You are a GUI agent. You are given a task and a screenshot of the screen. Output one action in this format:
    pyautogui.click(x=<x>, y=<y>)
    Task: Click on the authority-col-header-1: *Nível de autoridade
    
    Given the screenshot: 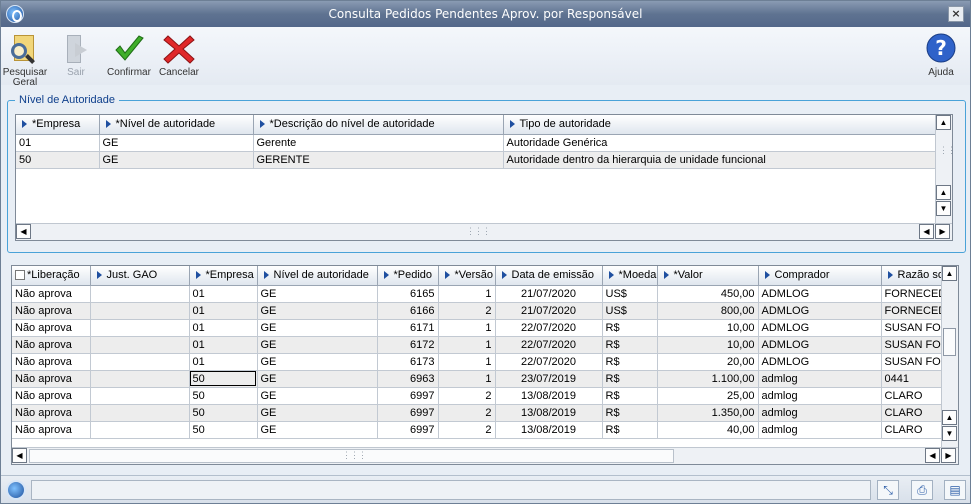 What is the action you would take?
    pyautogui.click(x=176, y=125)
    